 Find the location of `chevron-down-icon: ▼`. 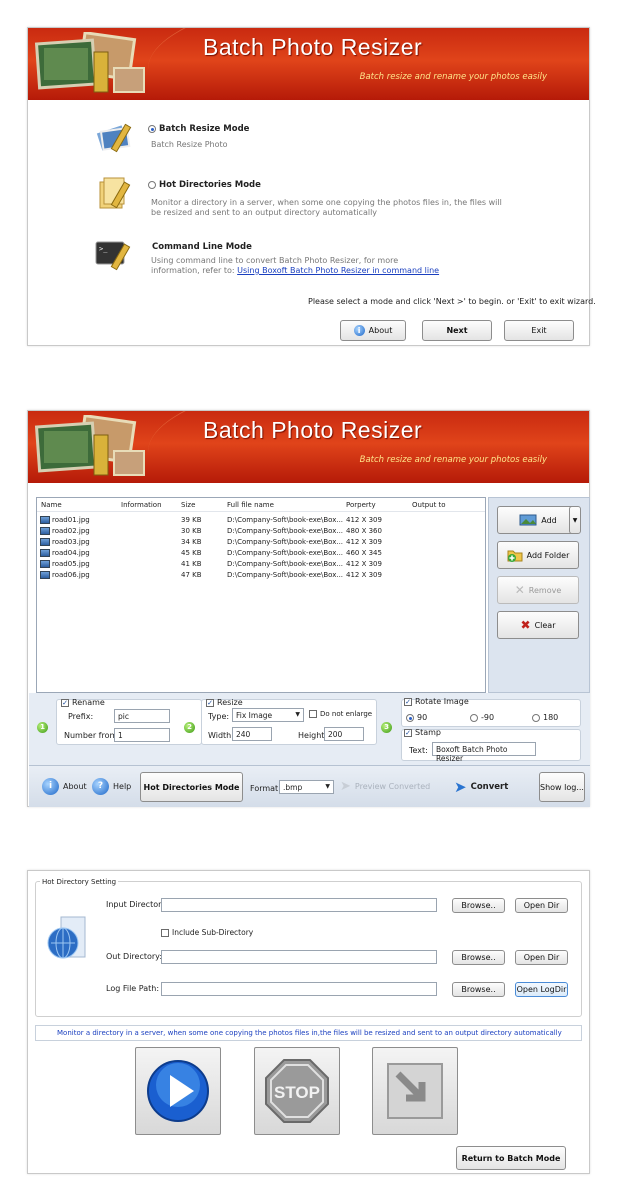

chevron-down-icon: ▼ is located at coordinates (327, 786).